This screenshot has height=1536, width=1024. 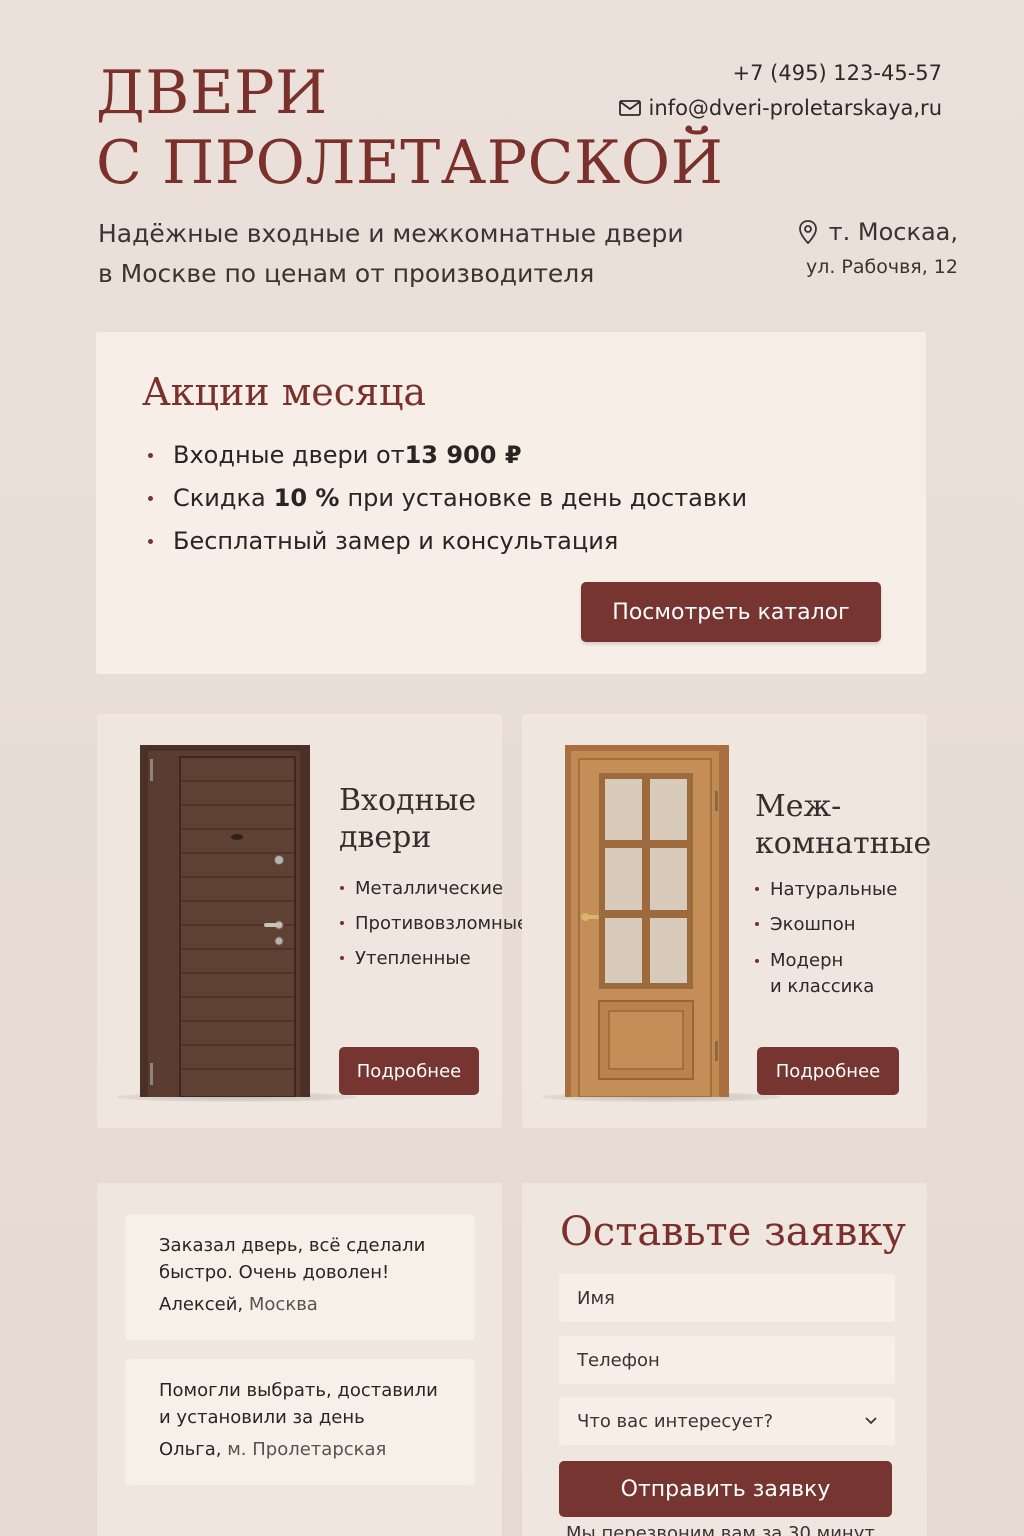 I want to click on review-author: Ольга, м. Пролетарская, so click(x=300, y=1449).